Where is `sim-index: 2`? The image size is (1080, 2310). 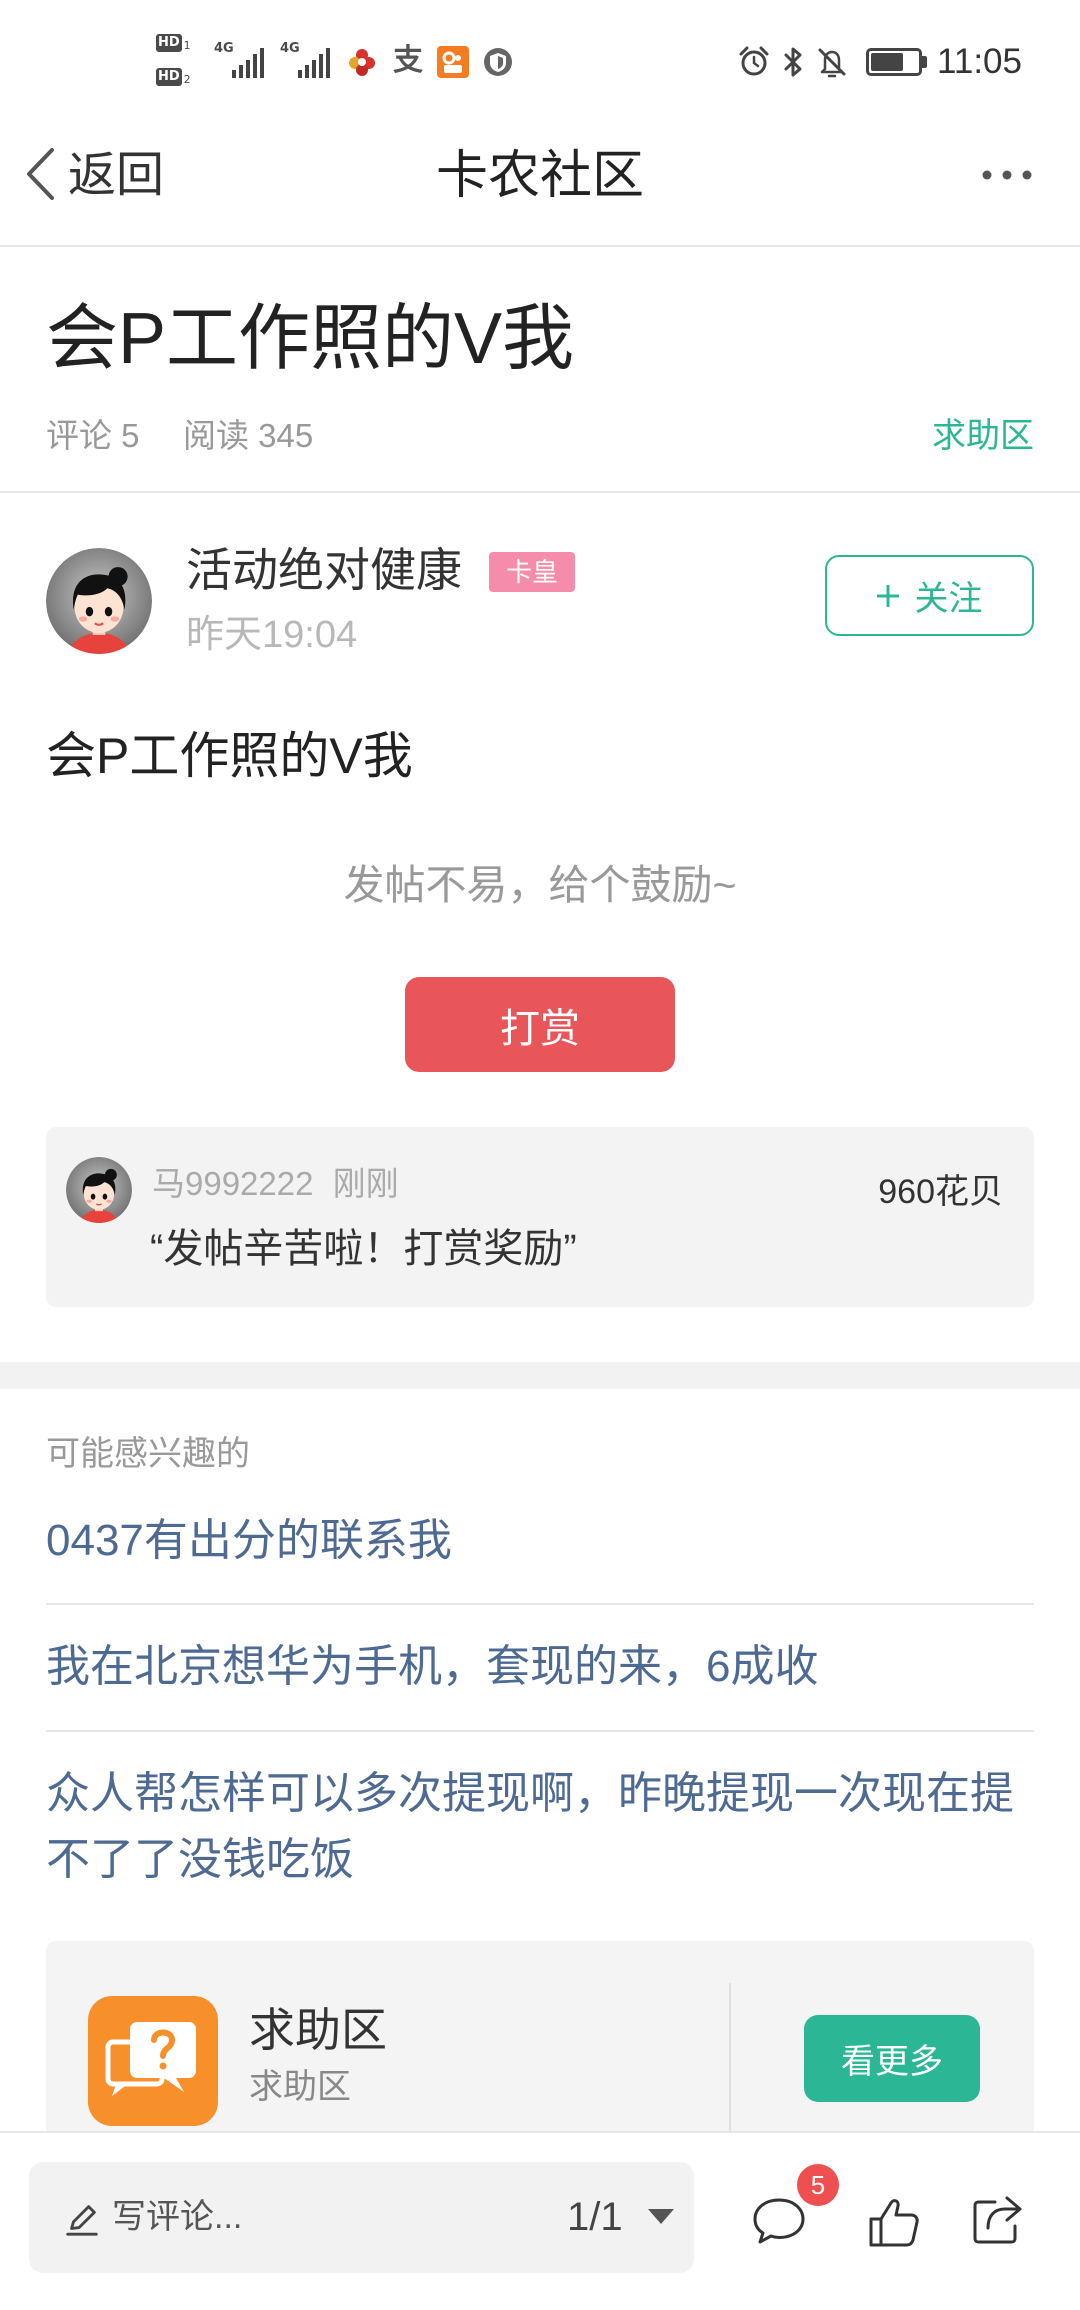
sim-index: 2 is located at coordinates (187, 79).